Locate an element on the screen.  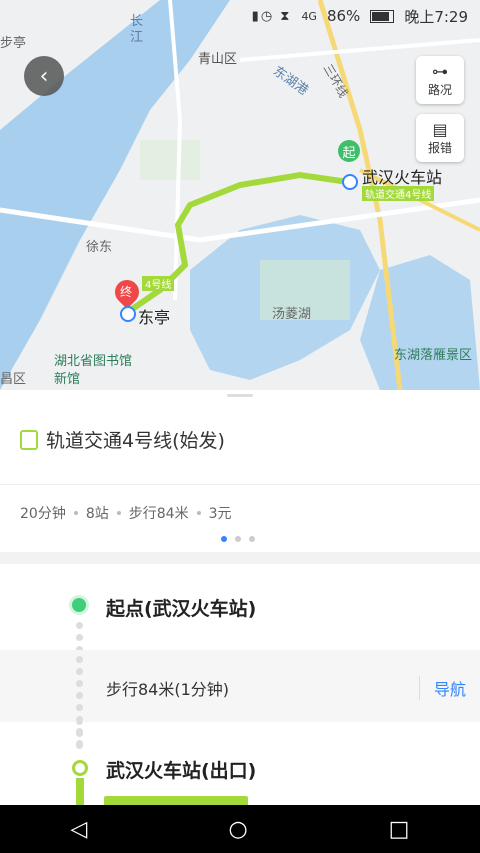
start-station-label: 武汉火车站 is located at coordinates (402, 177).